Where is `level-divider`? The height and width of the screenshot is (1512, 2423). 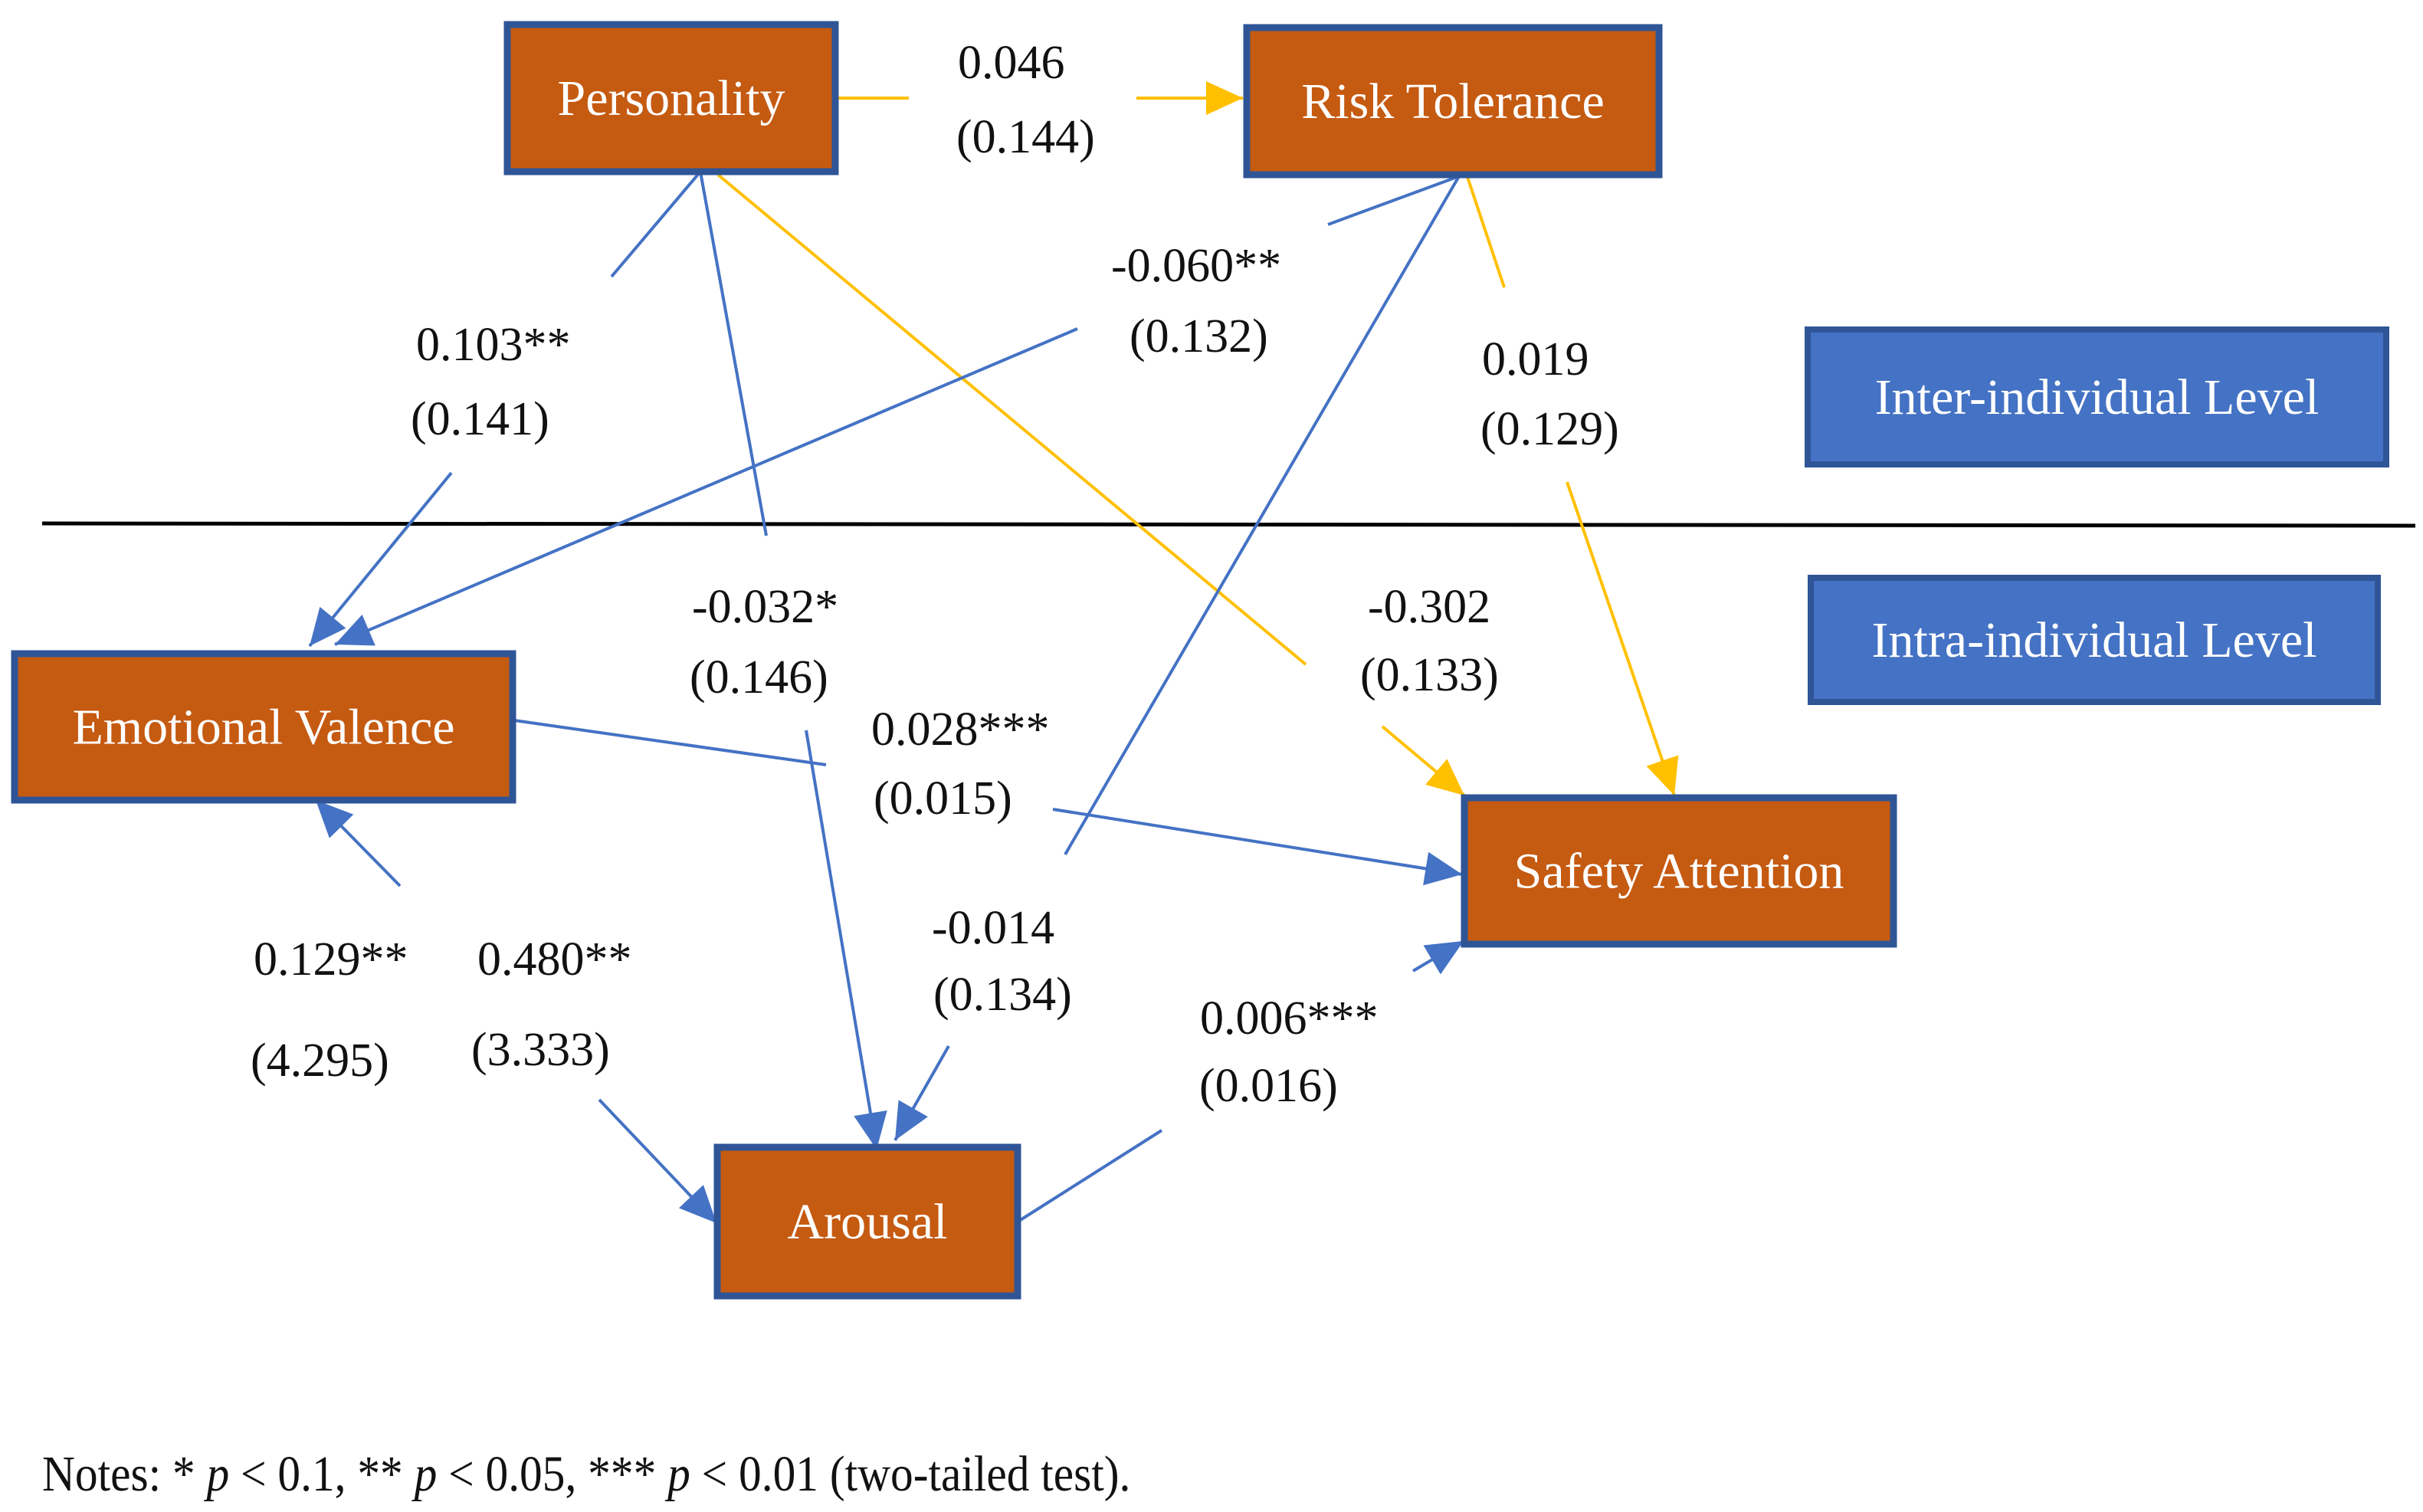 level-divider is located at coordinates (1228, 524).